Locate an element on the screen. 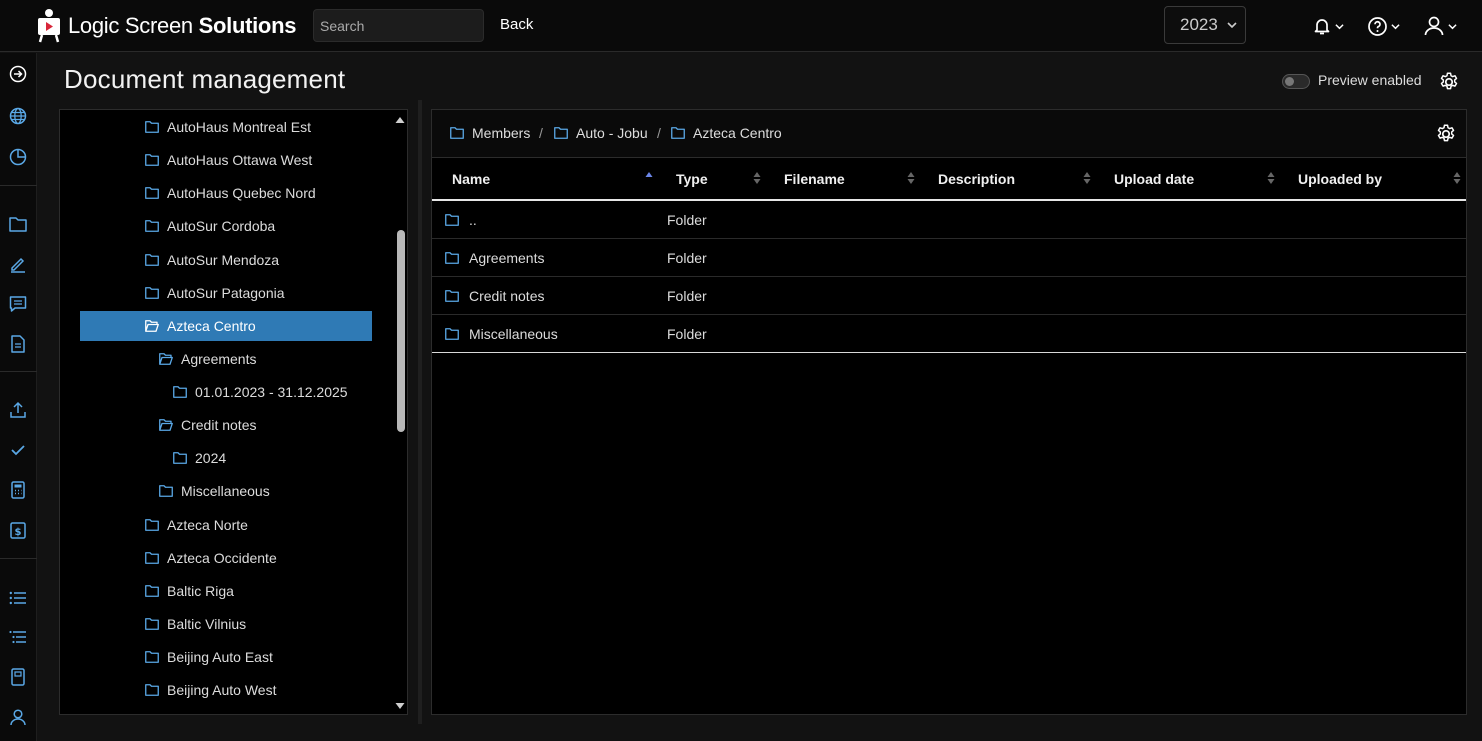 The width and height of the screenshot is (1482, 741). sidebar-item-documents is located at coordinates (18, 224).